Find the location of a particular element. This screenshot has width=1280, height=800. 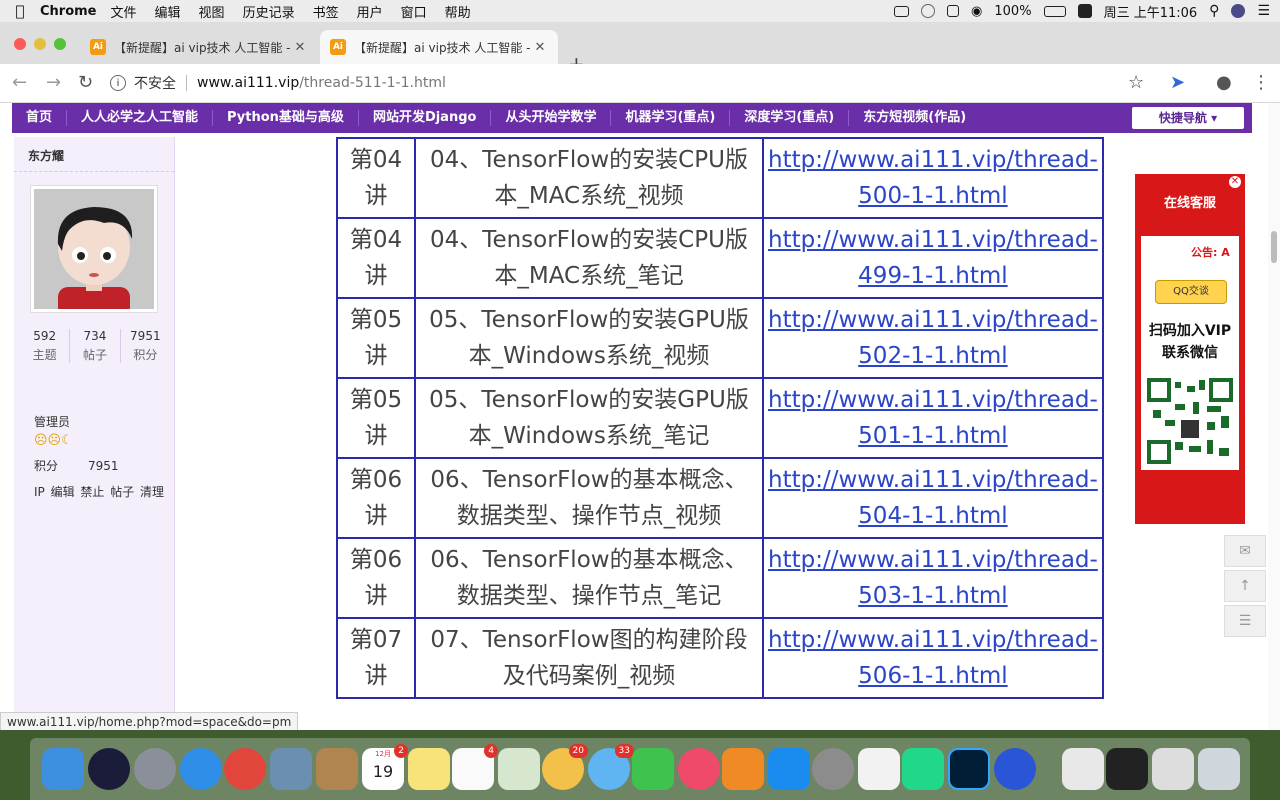

facetime-icon is located at coordinates (653, 769).